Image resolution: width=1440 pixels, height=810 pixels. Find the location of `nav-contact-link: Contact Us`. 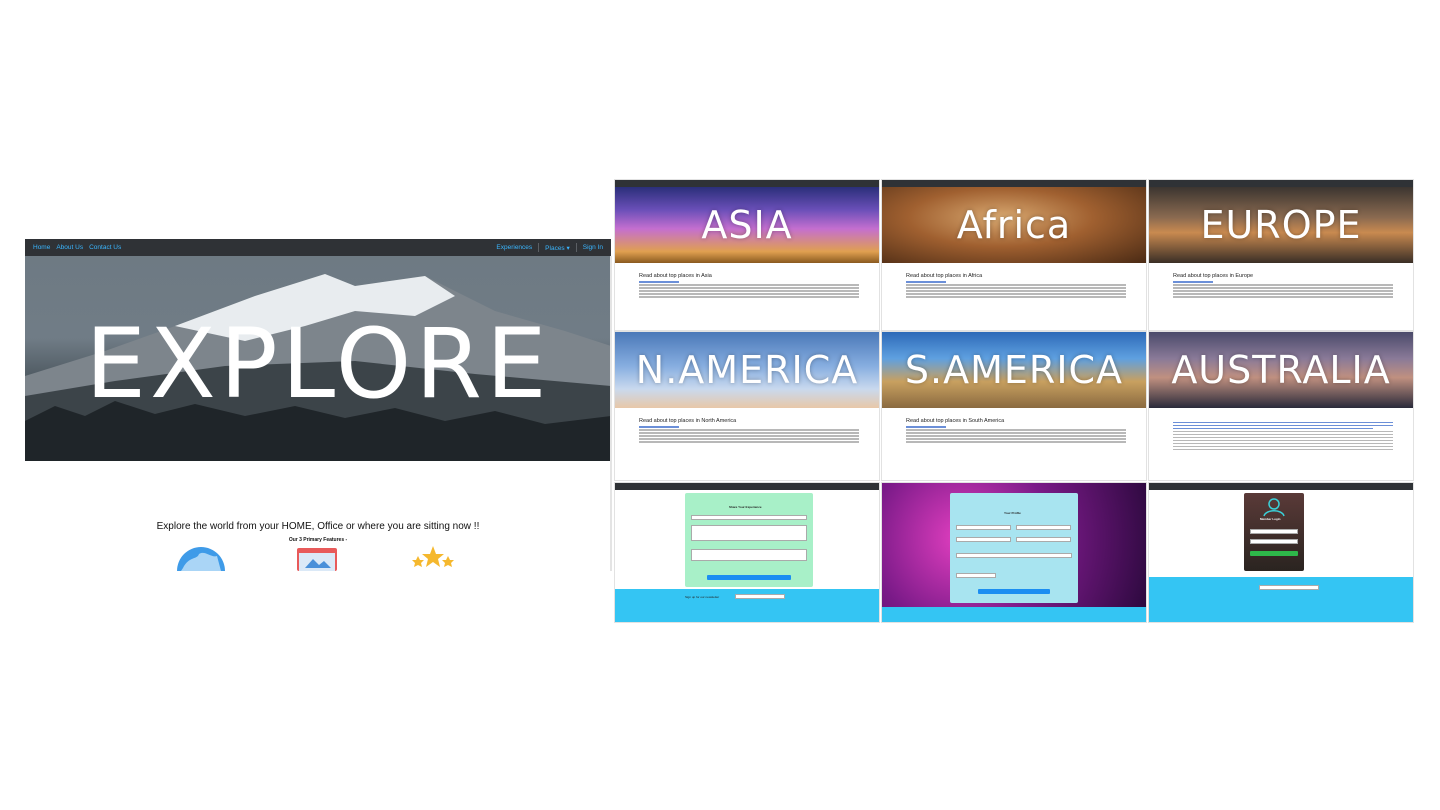

nav-contact-link: Contact Us is located at coordinates (105, 247).